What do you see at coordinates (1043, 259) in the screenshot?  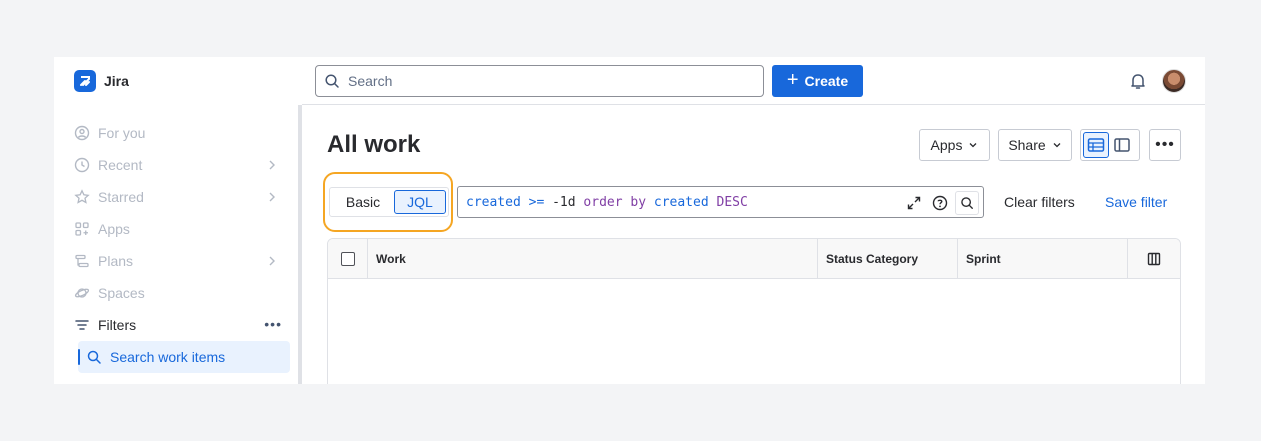 I see `column-header-sprint: Sprint` at bounding box center [1043, 259].